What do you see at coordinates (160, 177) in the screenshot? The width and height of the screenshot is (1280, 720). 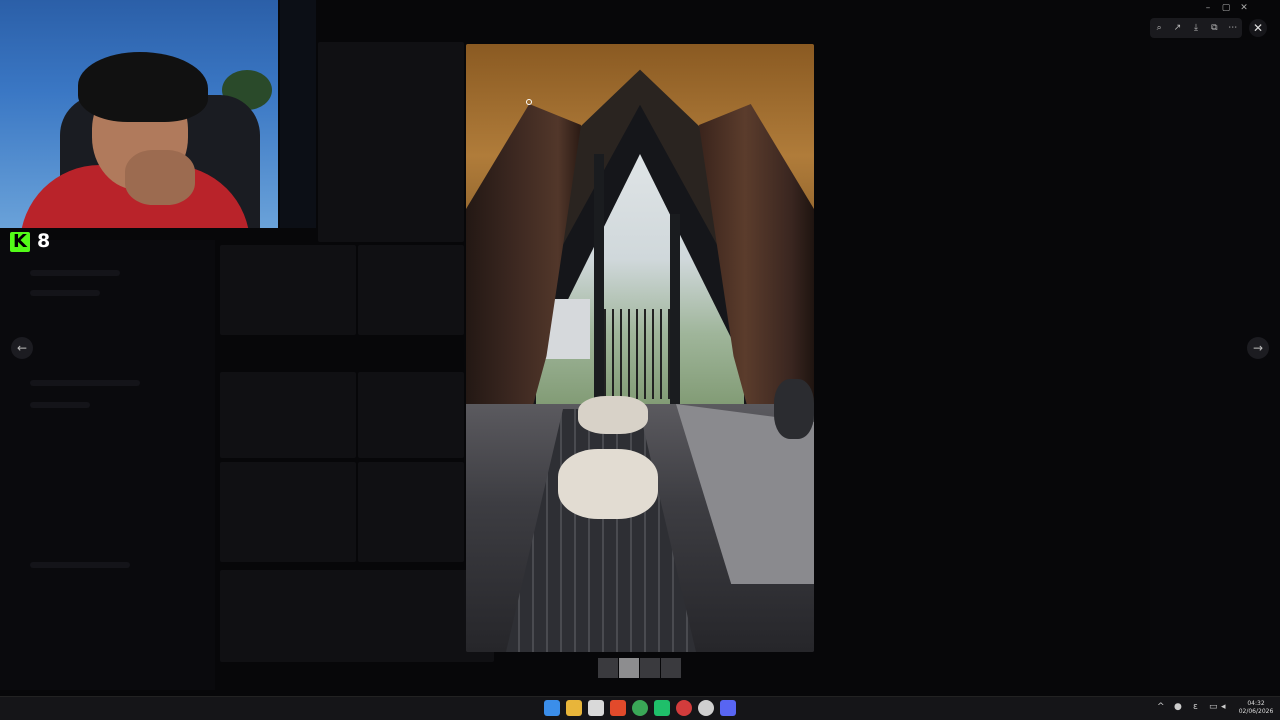 I see `webcam-person-hand` at bounding box center [160, 177].